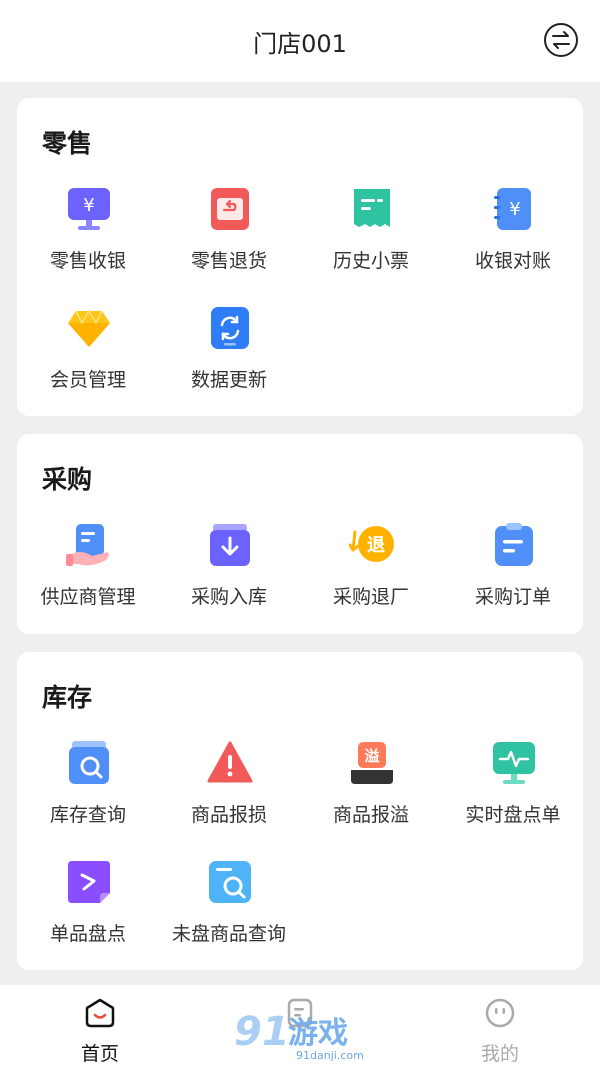 The image size is (600, 1067). I want to click on watermark-logo: 91 游戏 91danji.com, so click(299, 1035).